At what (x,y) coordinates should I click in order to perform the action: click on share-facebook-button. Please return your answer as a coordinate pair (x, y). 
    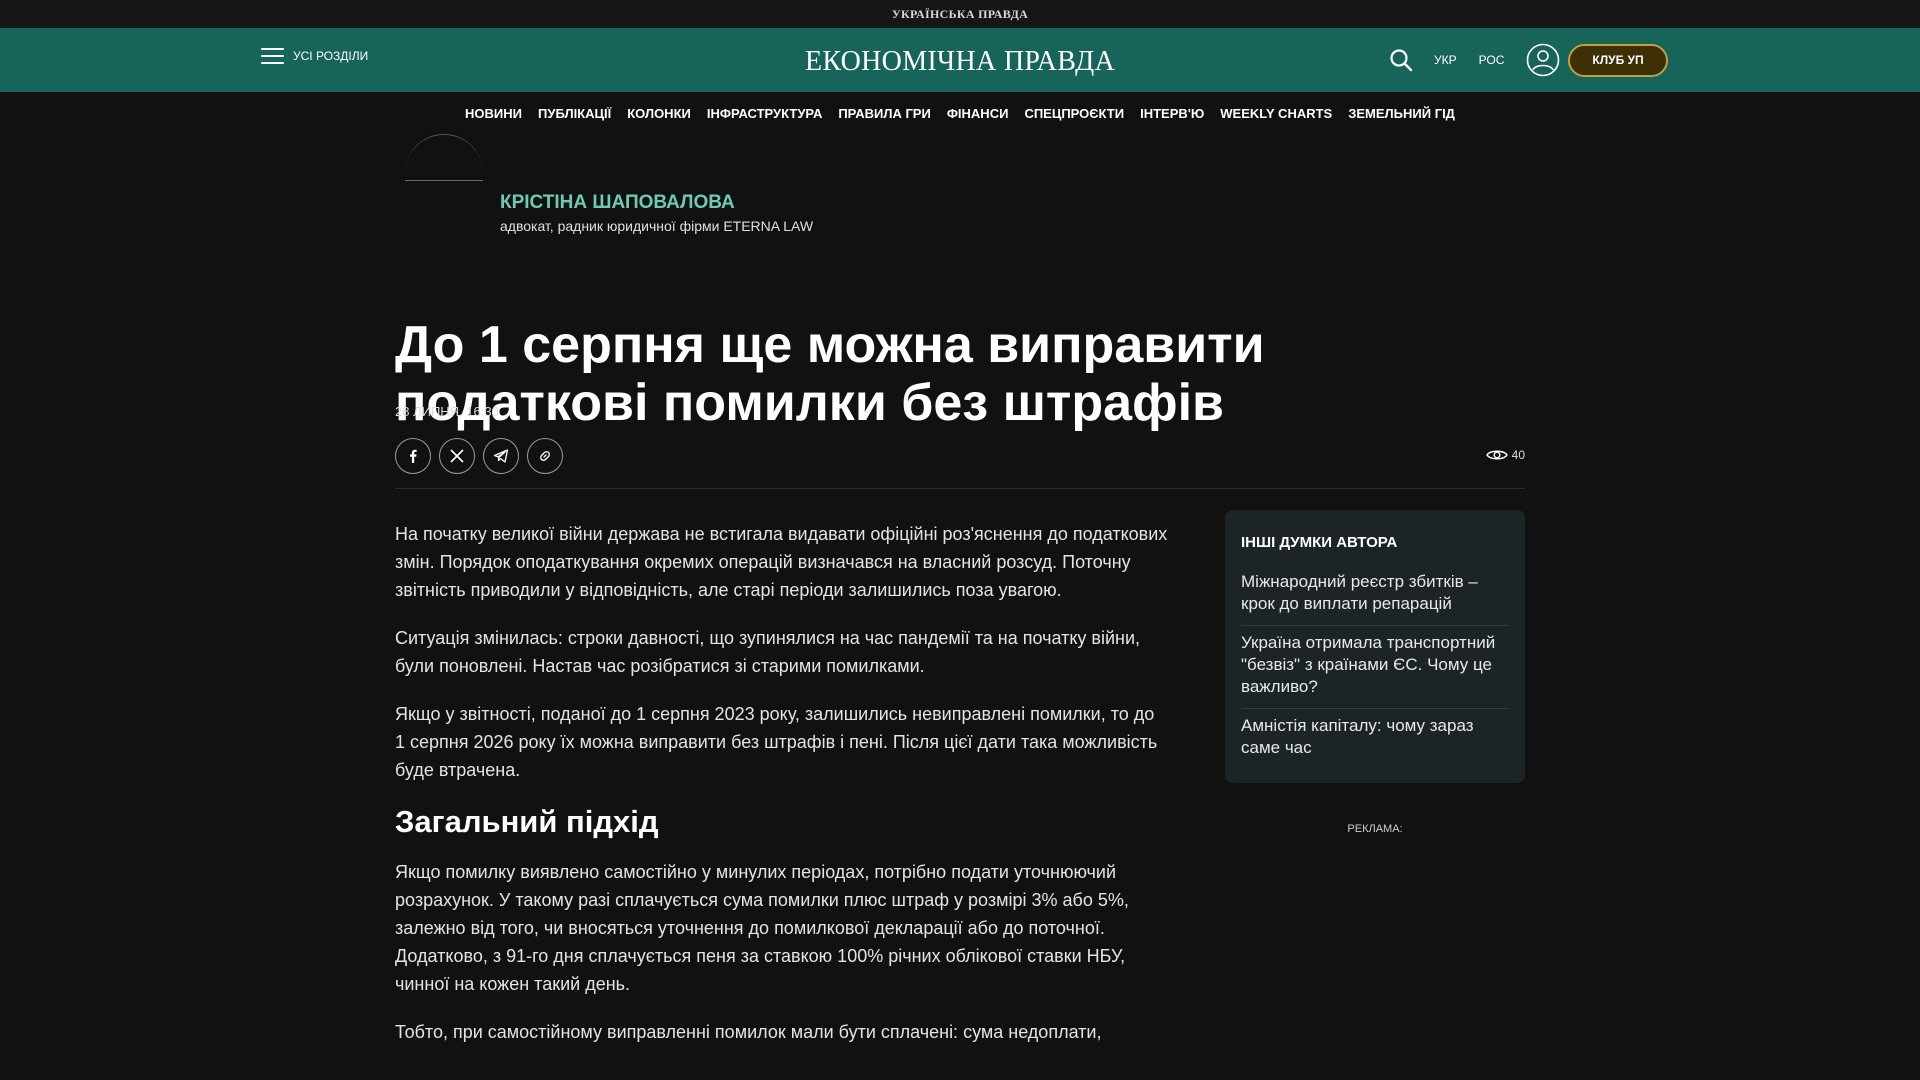
    Looking at the image, I should click on (413, 456).